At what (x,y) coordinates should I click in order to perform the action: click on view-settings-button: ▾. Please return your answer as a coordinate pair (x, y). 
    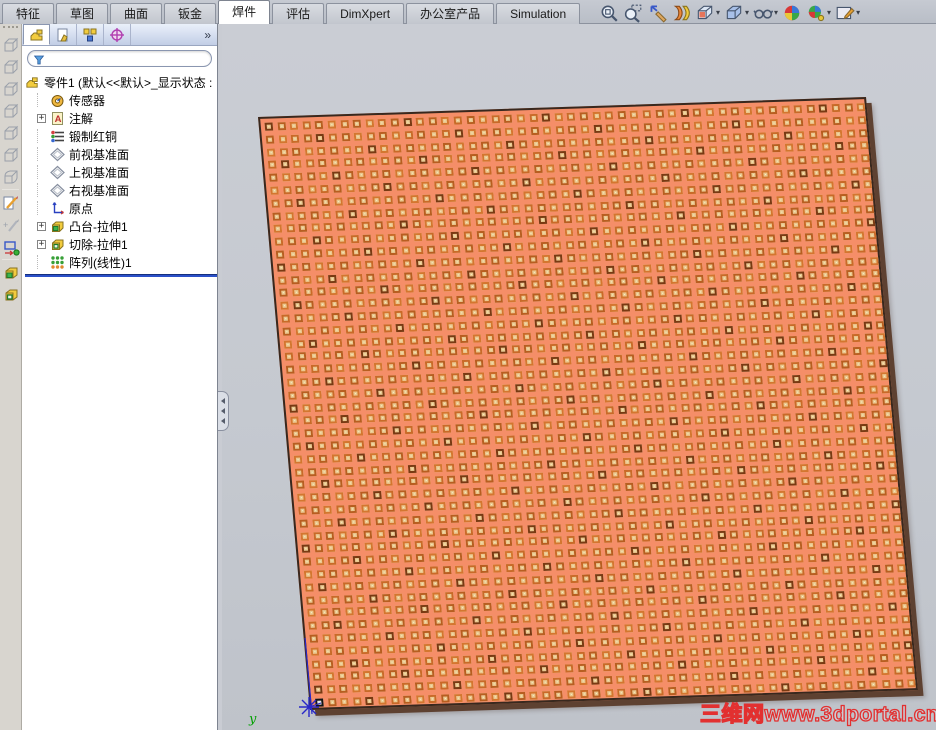
    Looking at the image, I should click on (847, 12).